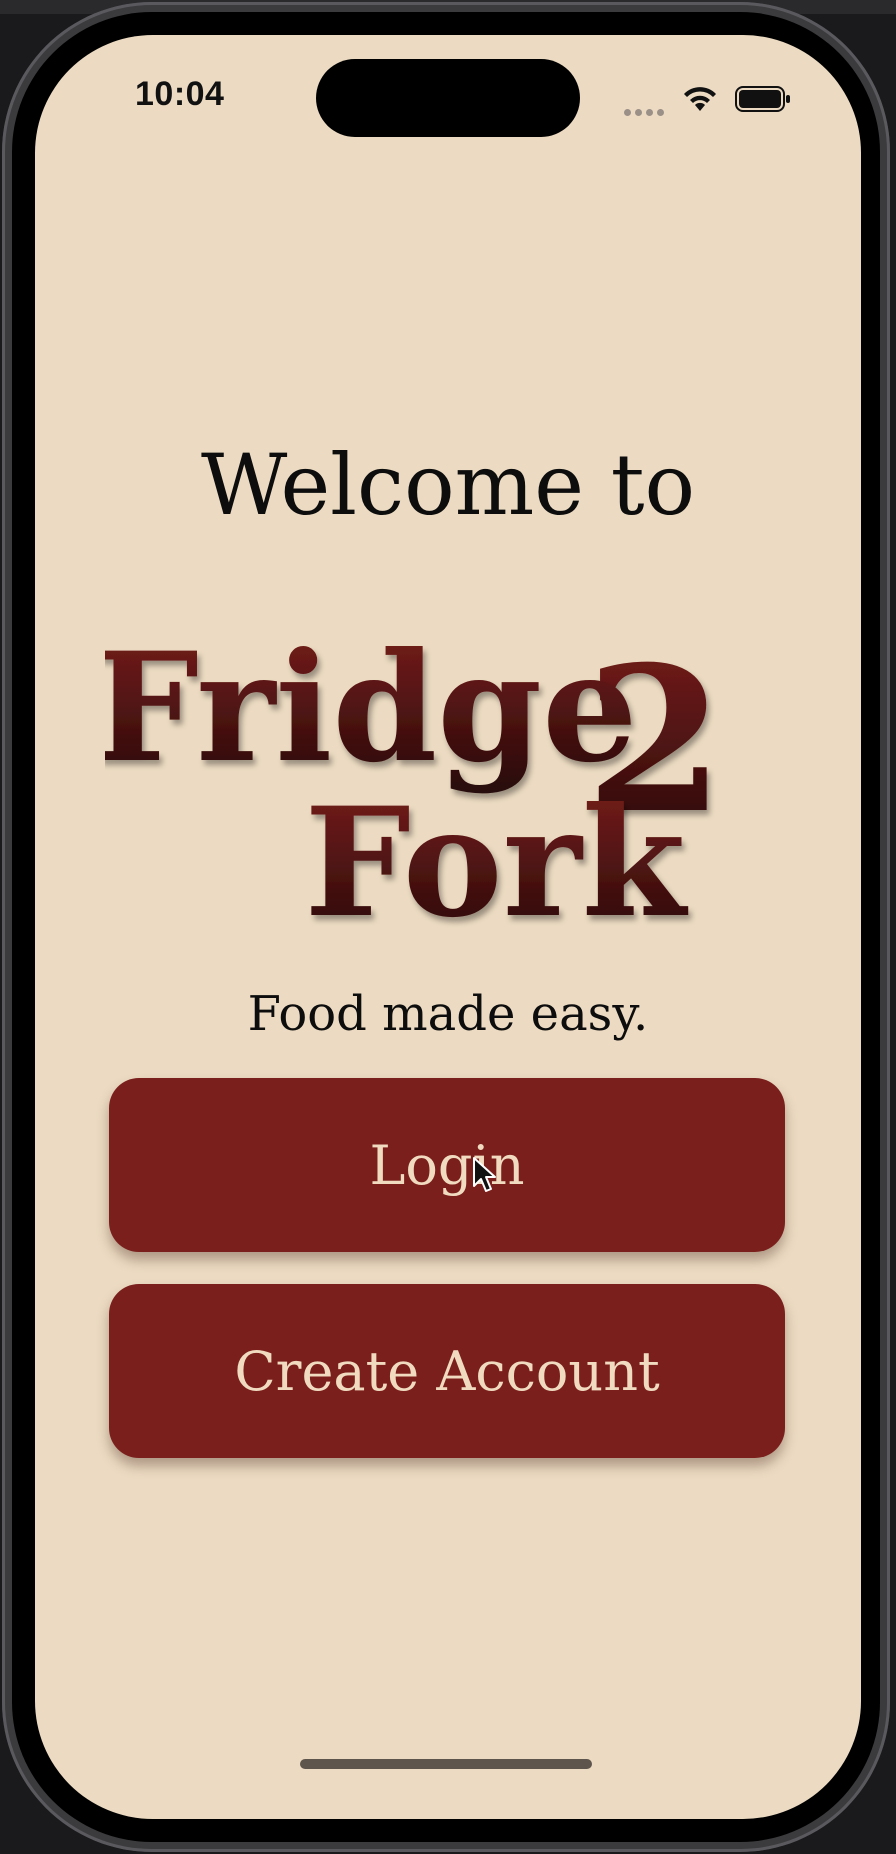 This screenshot has width=896, height=1854. I want to click on battery-icon, so click(762, 99).